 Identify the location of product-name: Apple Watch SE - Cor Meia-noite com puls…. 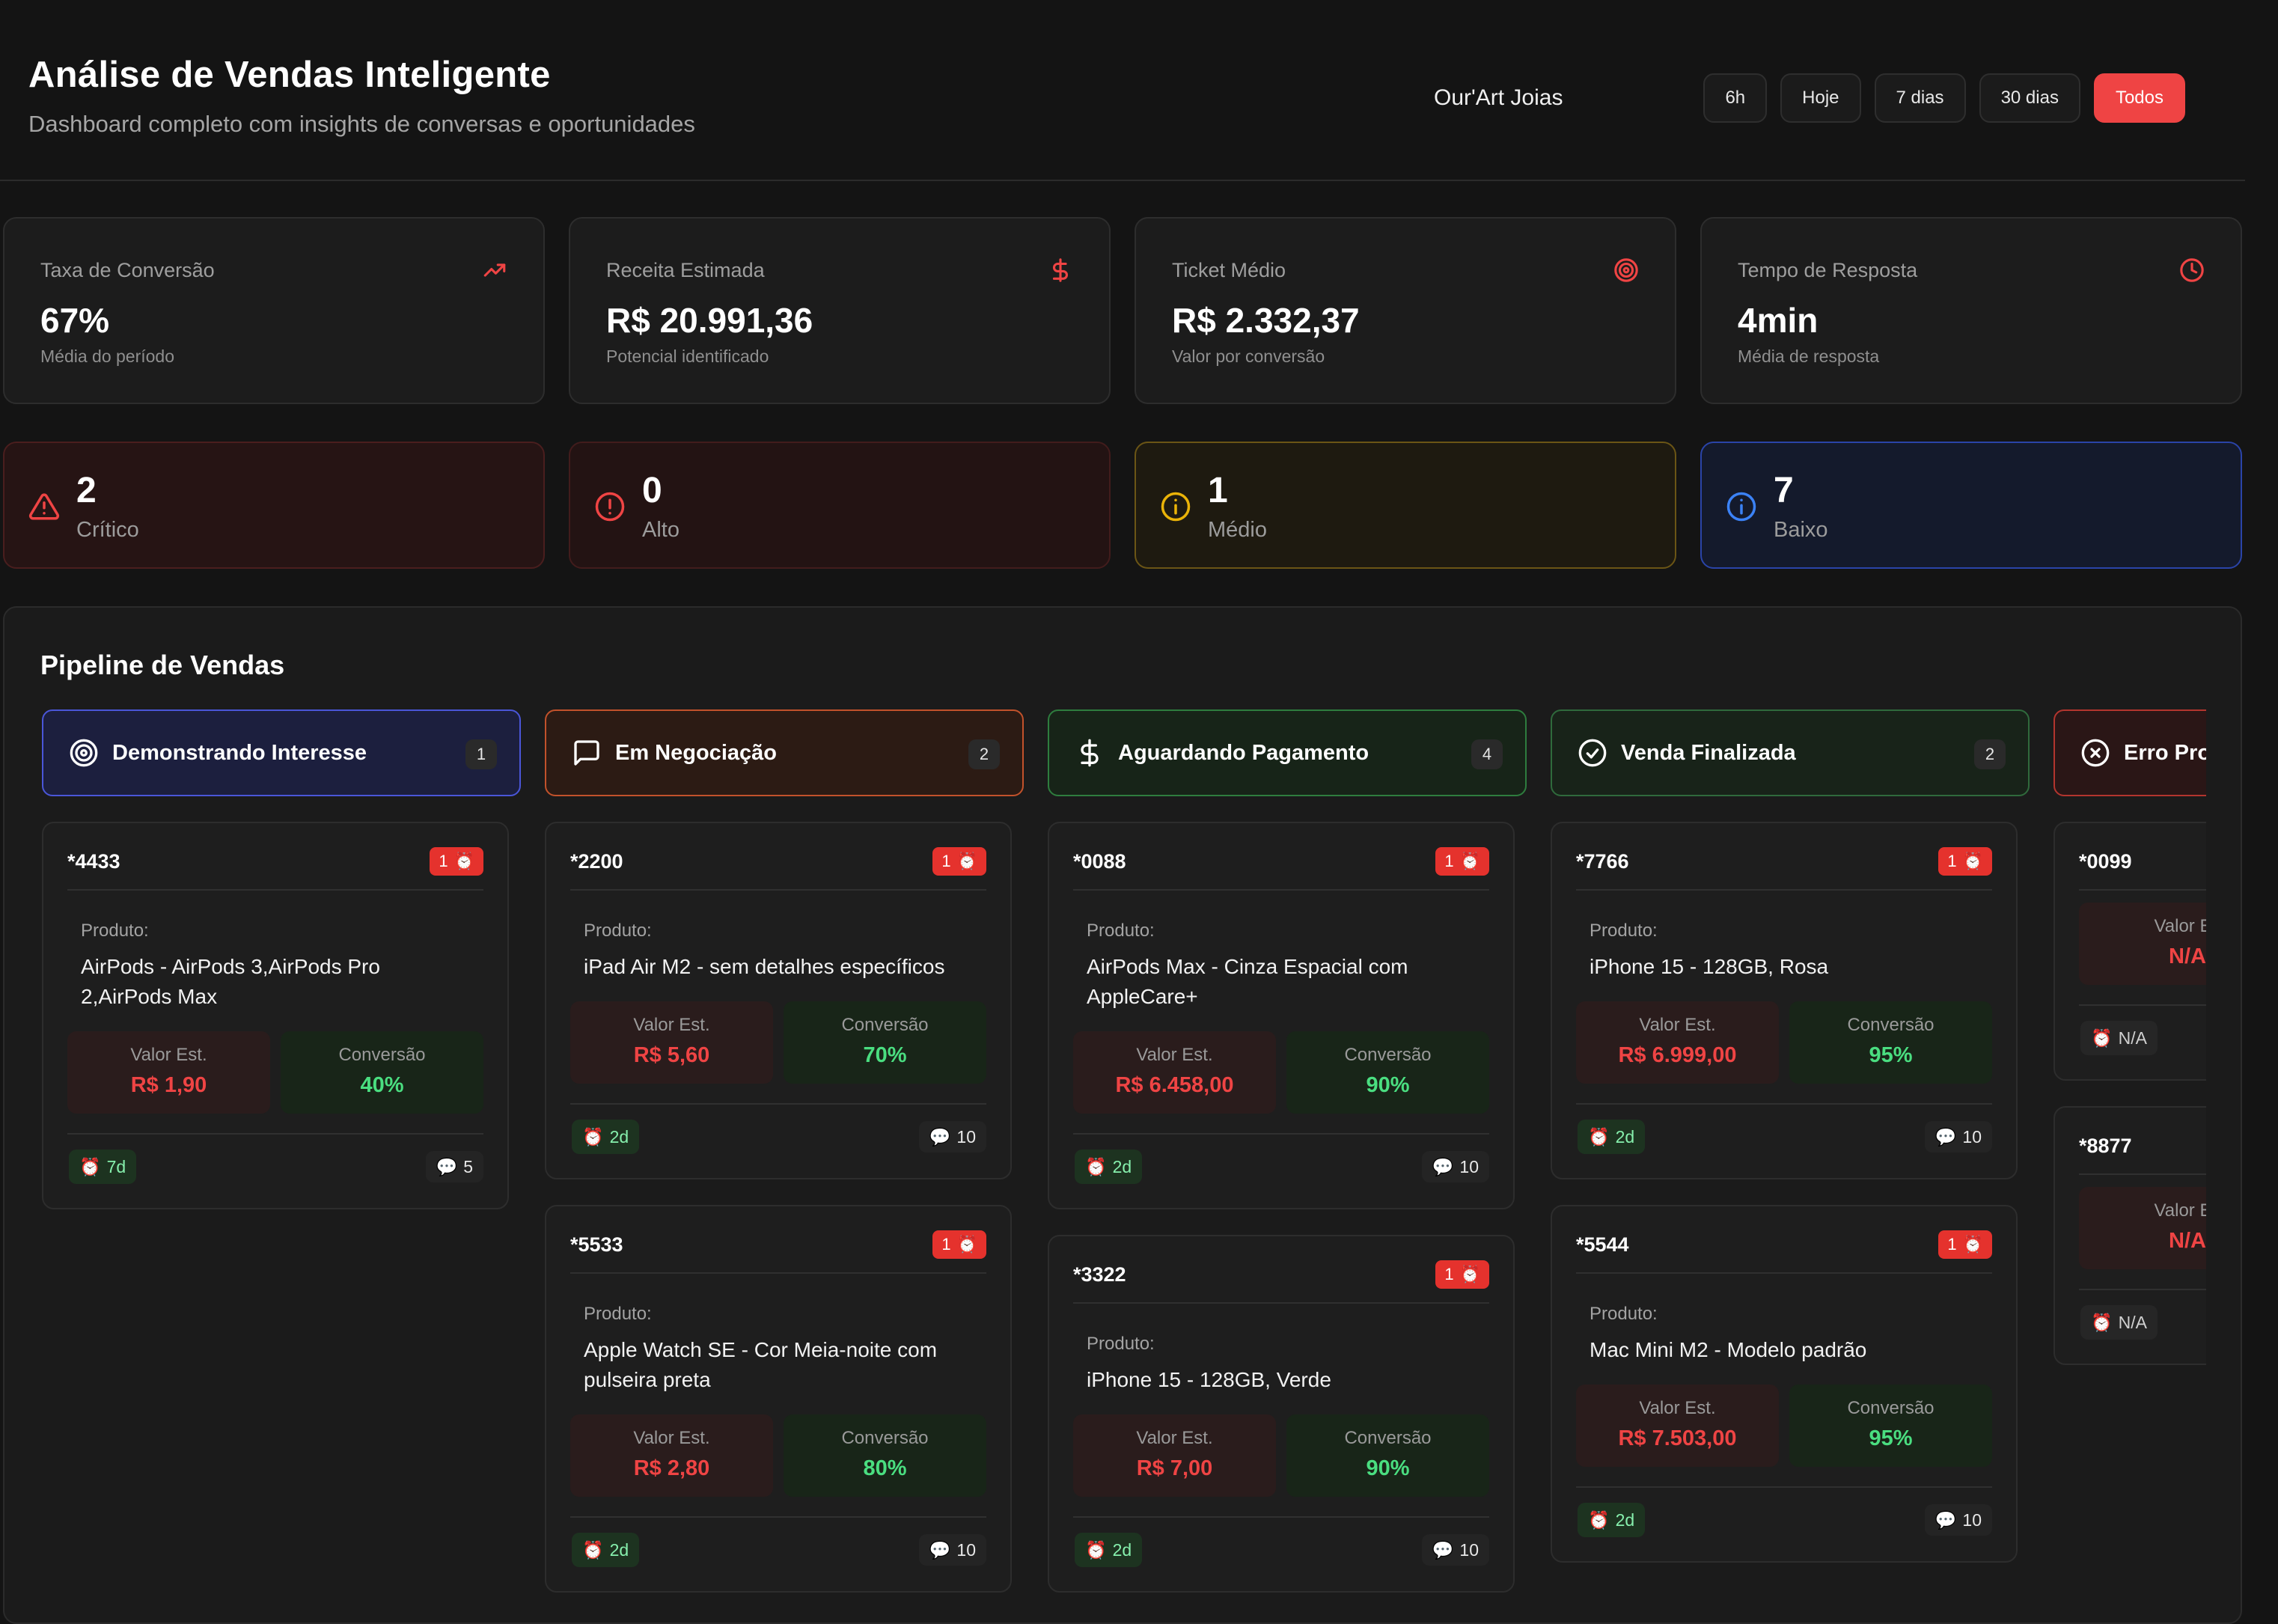
(761, 1364).